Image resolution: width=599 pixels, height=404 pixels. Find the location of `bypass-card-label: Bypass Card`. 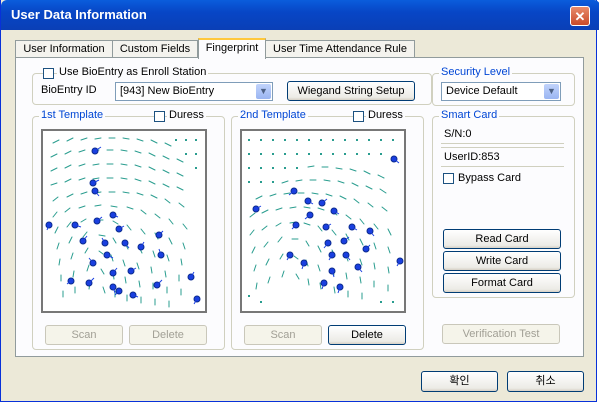

bypass-card-label: Bypass Card is located at coordinates (489, 178).